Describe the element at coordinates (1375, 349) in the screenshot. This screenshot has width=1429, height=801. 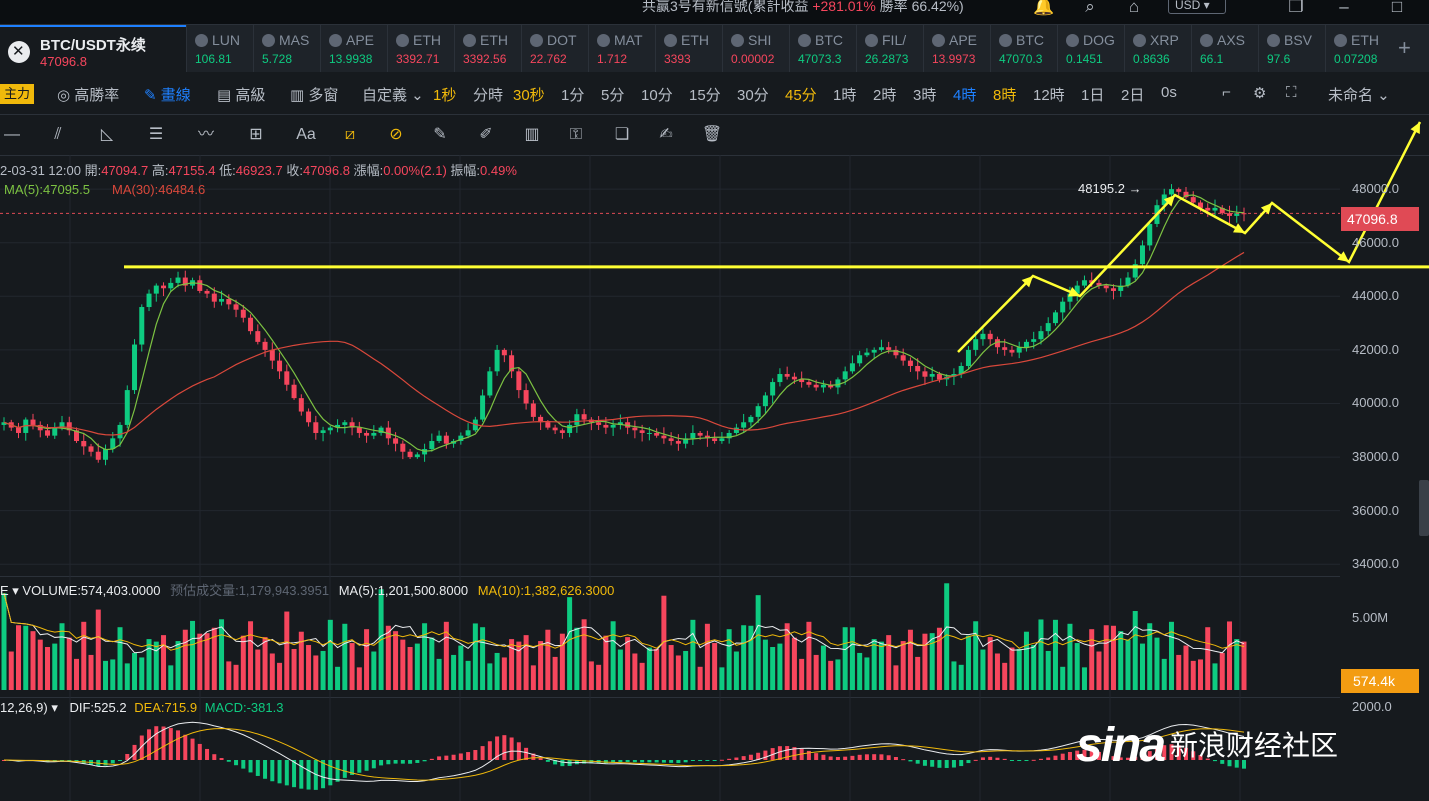
I see `price-axis-label: 42000.0` at that location.